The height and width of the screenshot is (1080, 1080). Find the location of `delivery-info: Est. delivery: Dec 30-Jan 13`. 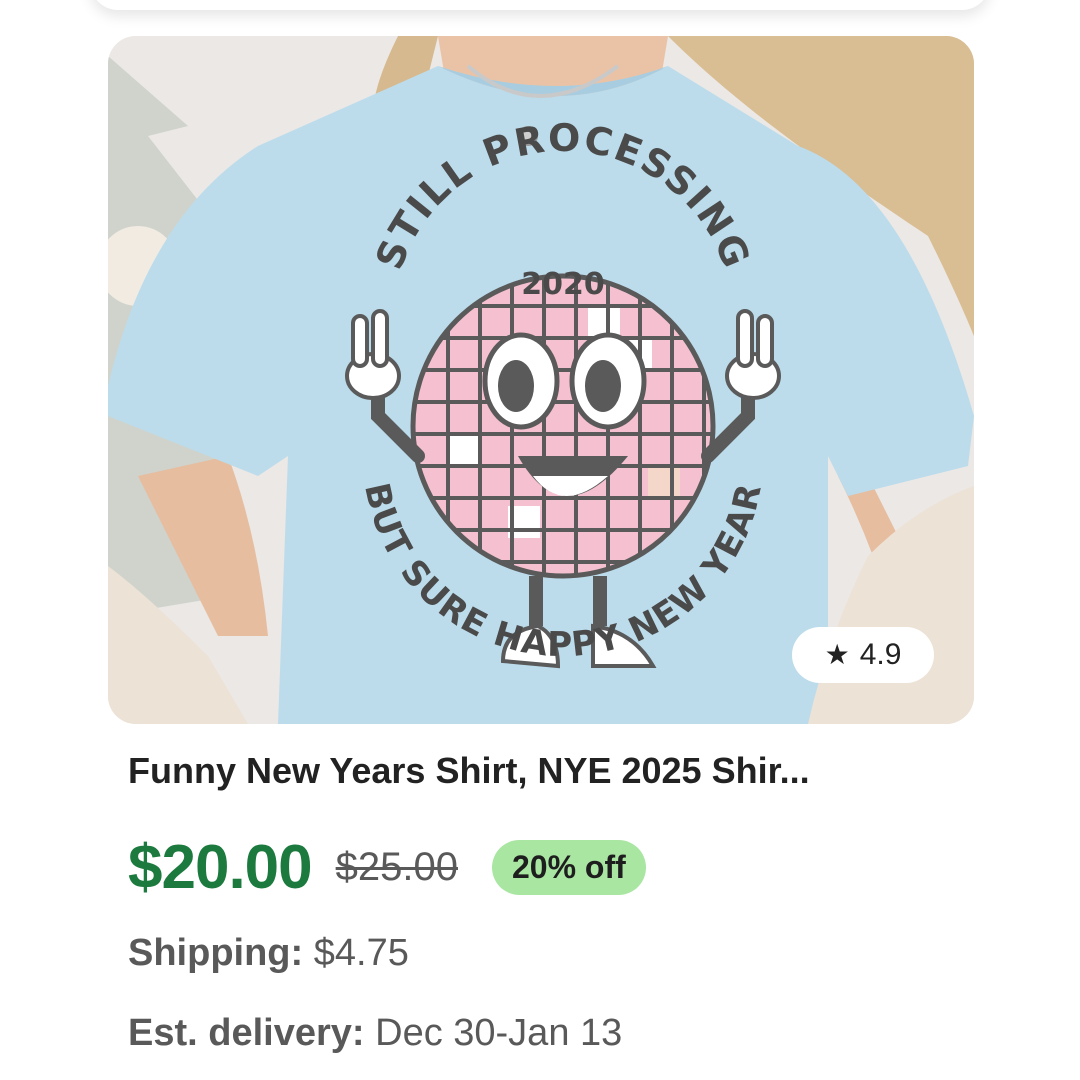

delivery-info: Est. delivery: Dec 30-Jan 13 is located at coordinates (375, 1033).